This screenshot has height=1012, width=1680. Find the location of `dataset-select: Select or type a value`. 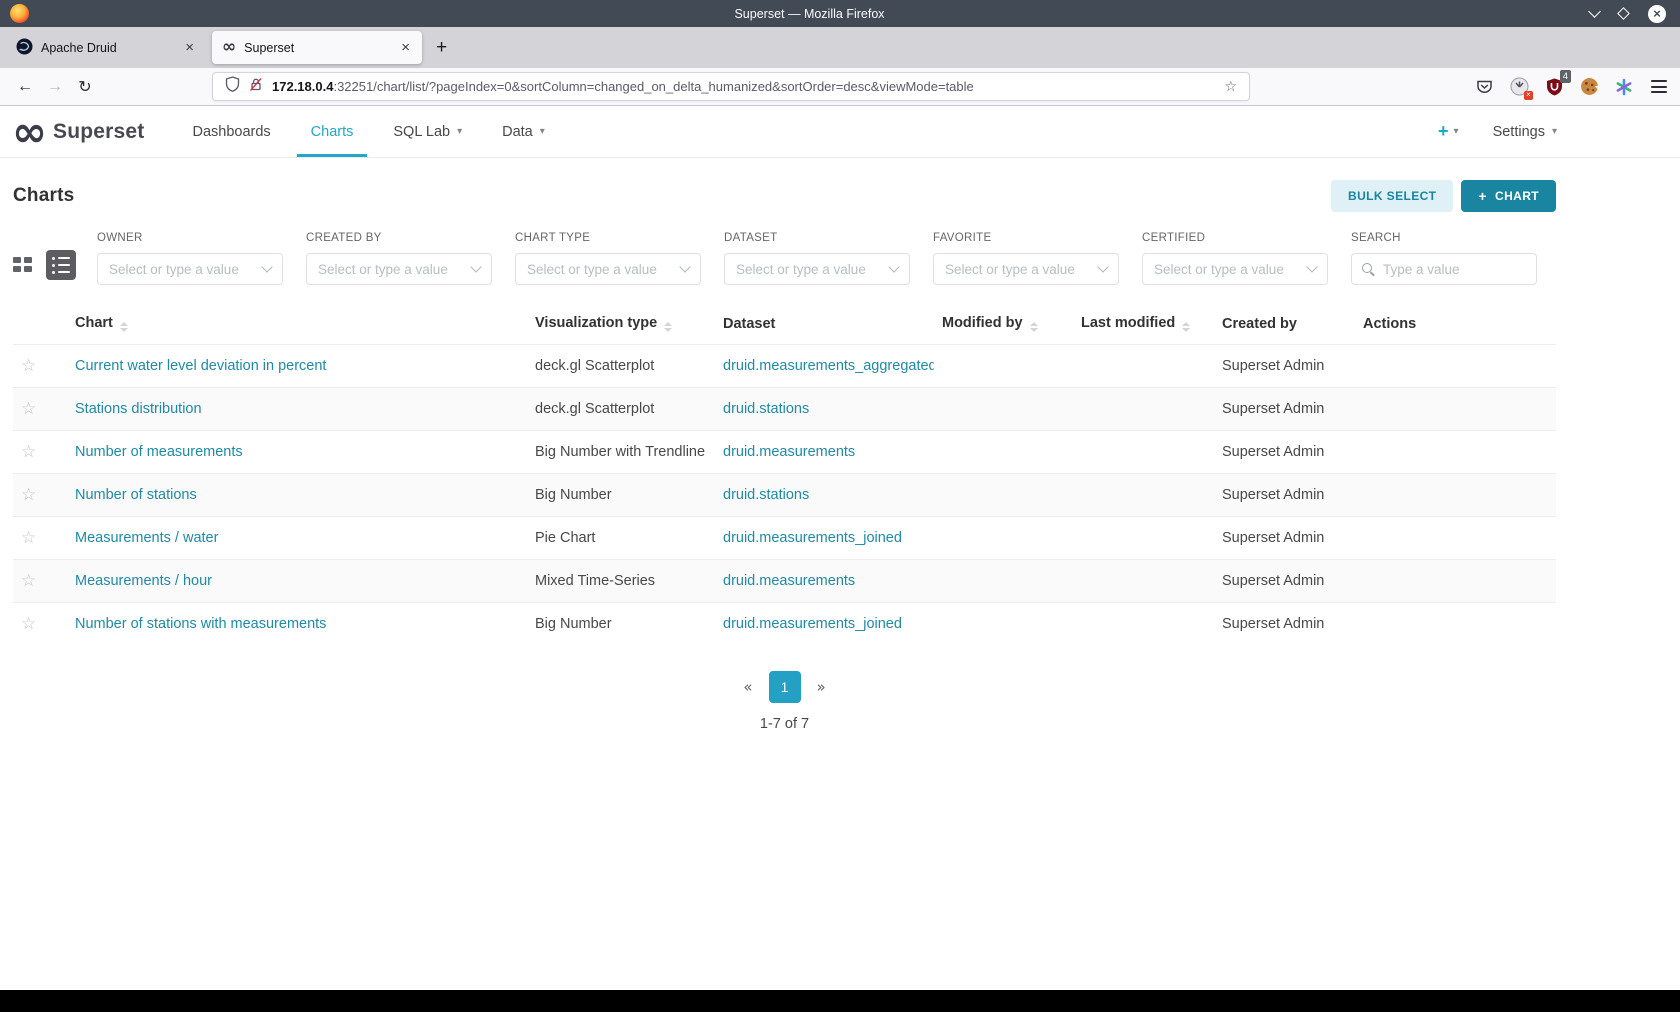

dataset-select: Select or type a value is located at coordinates (817, 269).